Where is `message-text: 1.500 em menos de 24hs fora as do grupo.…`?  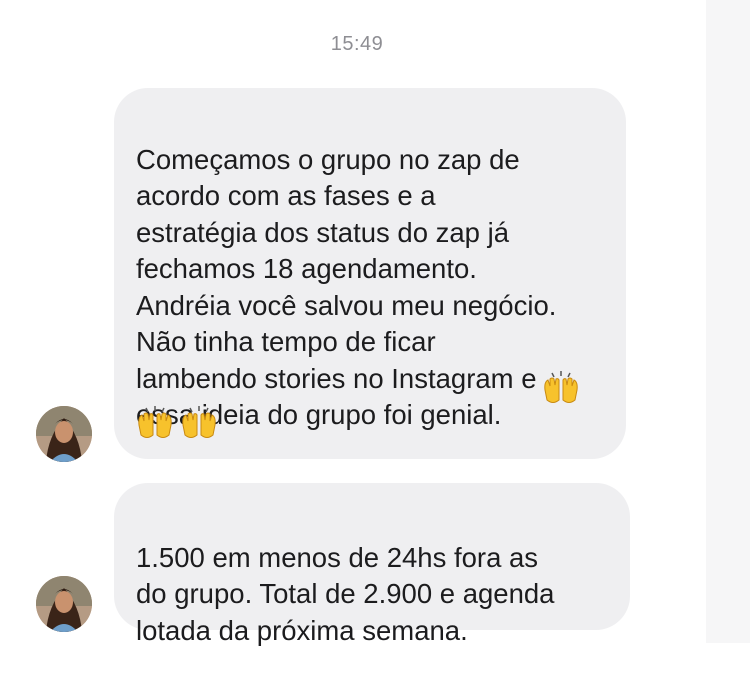 message-text: 1.500 em menos de 24hs fora as do grupo.… is located at coordinates (345, 593).